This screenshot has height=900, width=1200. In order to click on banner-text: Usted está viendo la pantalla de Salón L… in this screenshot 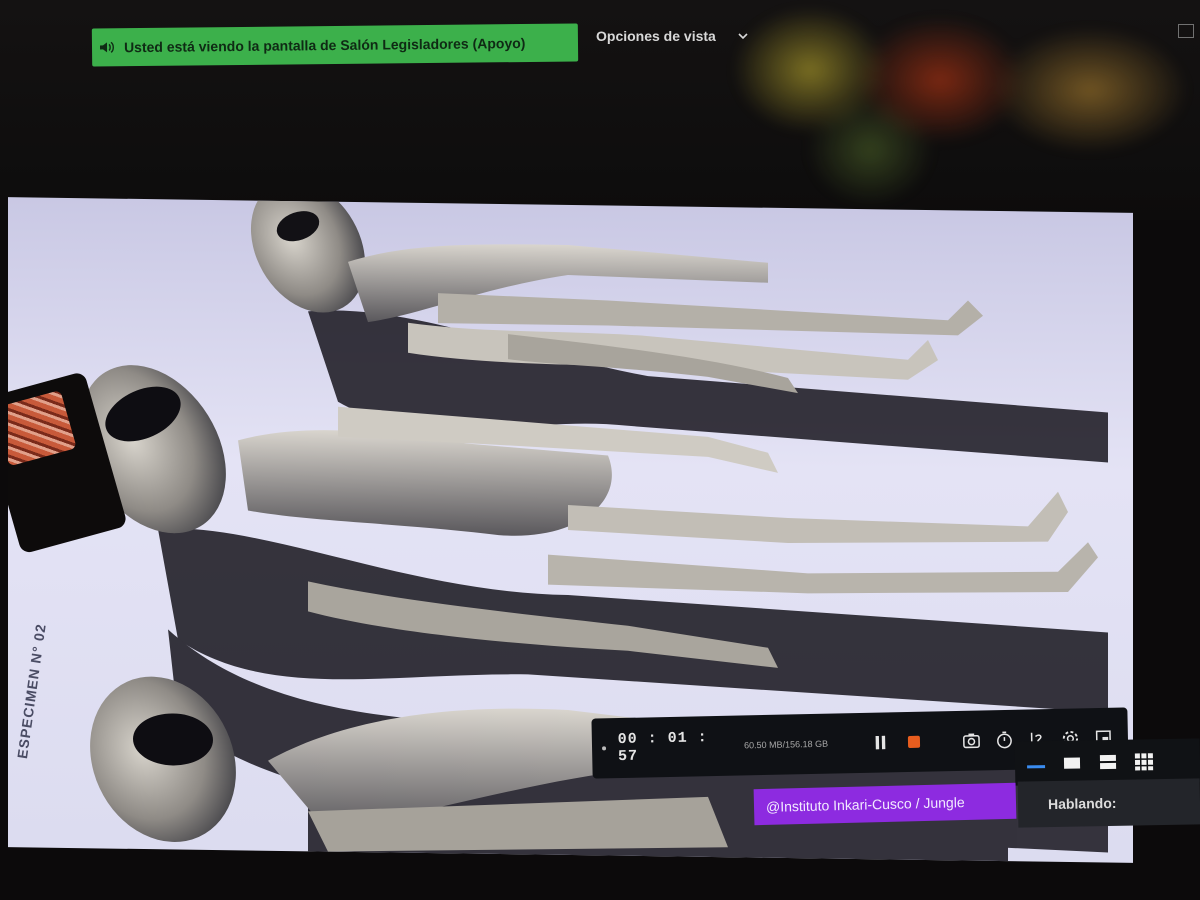, I will do `click(324, 45)`.